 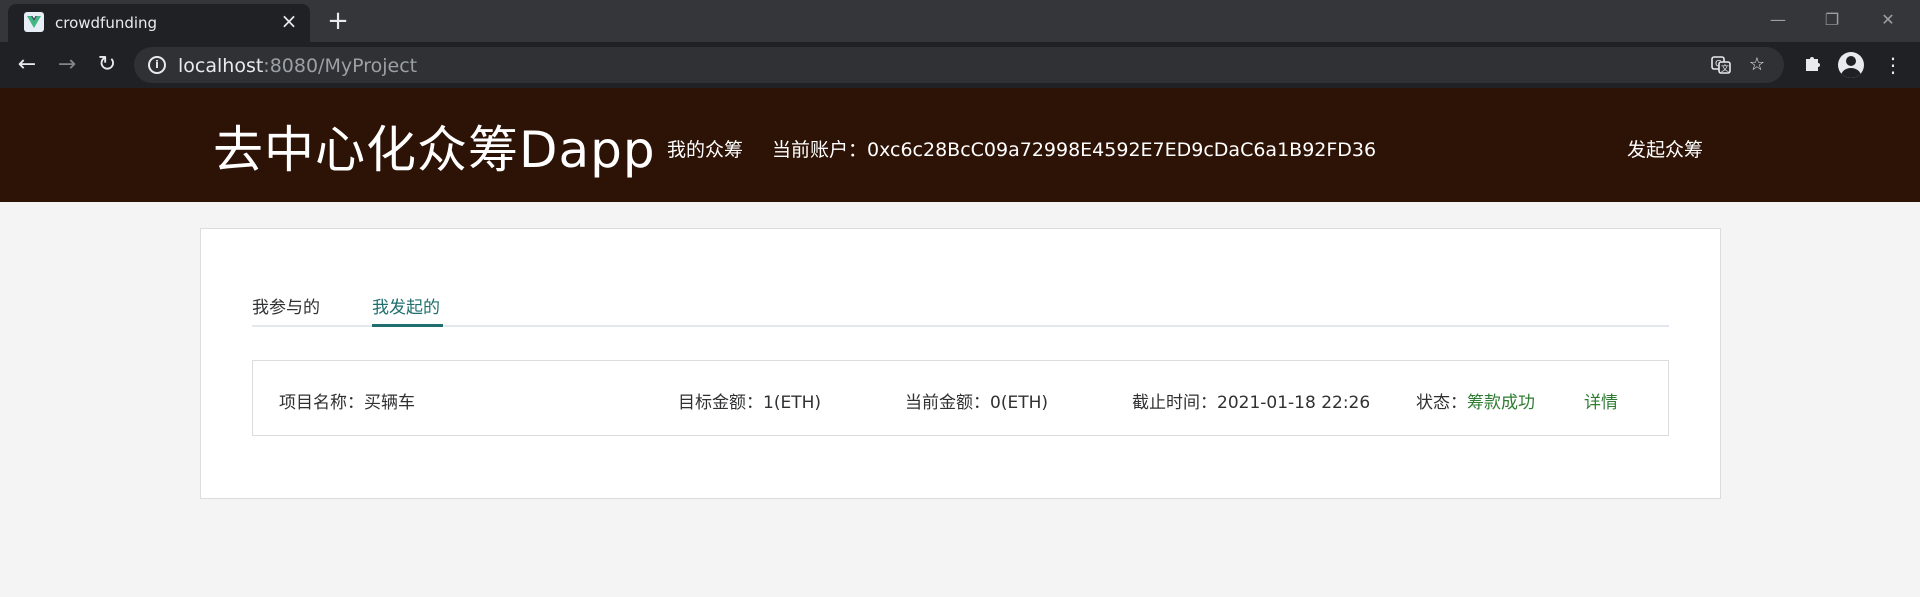 I want to click on tab-initiated: 我发起的, so click(x=406, y=305).